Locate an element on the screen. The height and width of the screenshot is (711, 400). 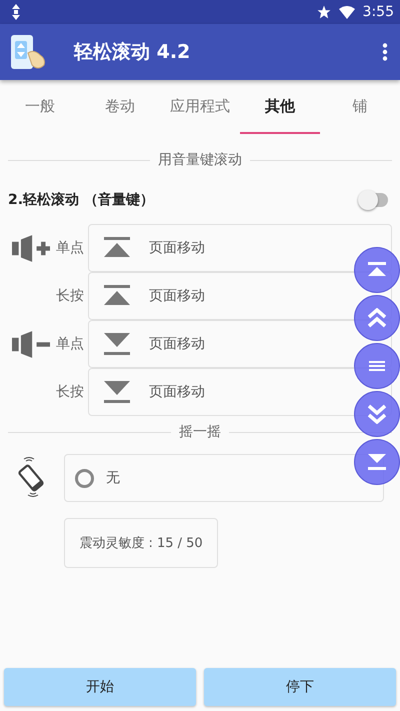
app-title: 轻松滚动 4.2 is located at coordinates (133, 52).